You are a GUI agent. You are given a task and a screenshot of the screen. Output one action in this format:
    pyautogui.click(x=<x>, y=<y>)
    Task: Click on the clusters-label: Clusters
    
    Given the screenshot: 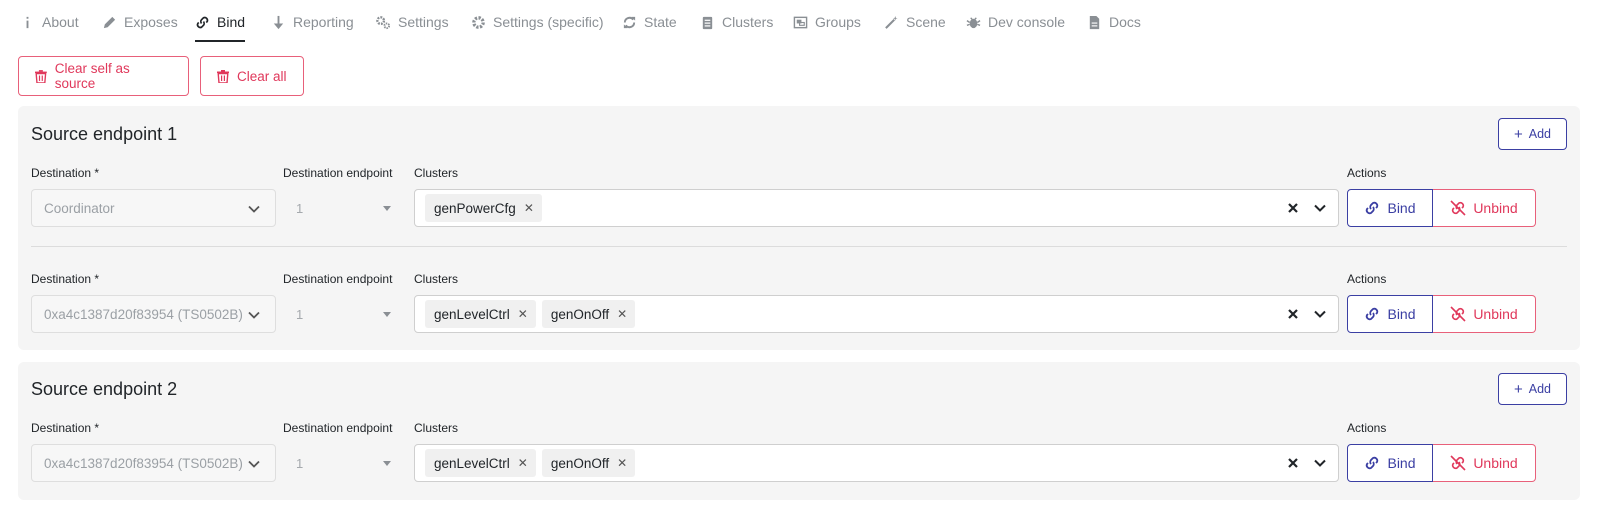 What is the action you would take?
    pyautogui.click(x=436, y=173)
    